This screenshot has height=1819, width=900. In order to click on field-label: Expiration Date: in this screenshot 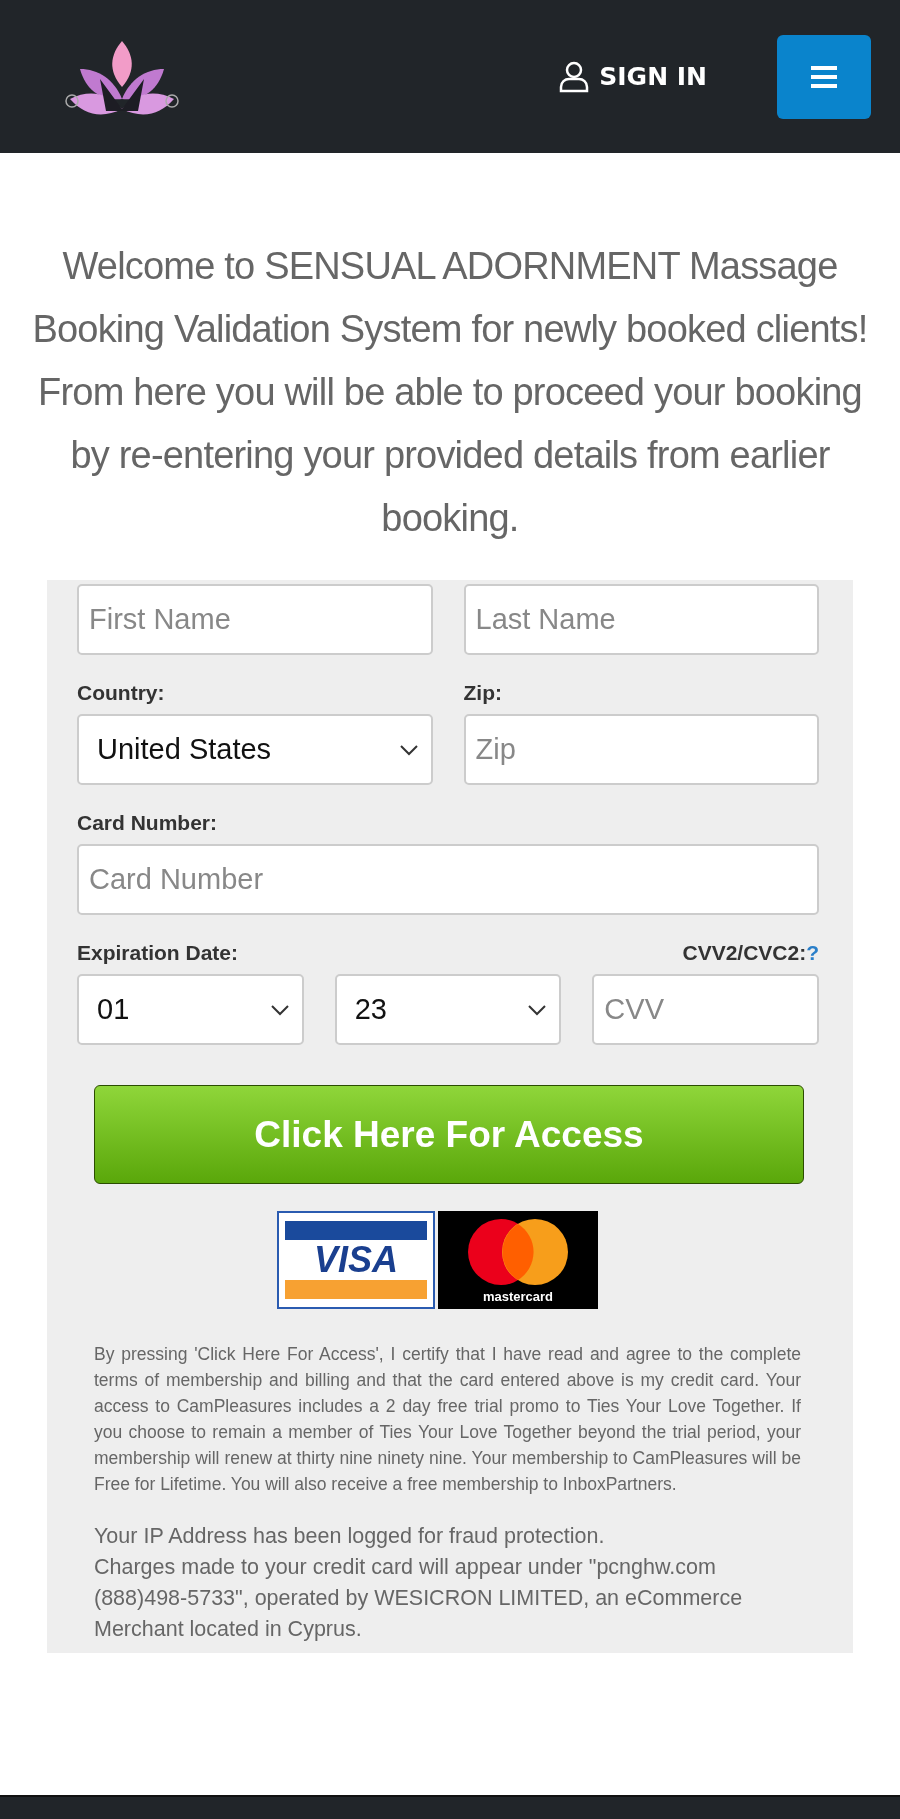, I will do `click(158, 953)`.